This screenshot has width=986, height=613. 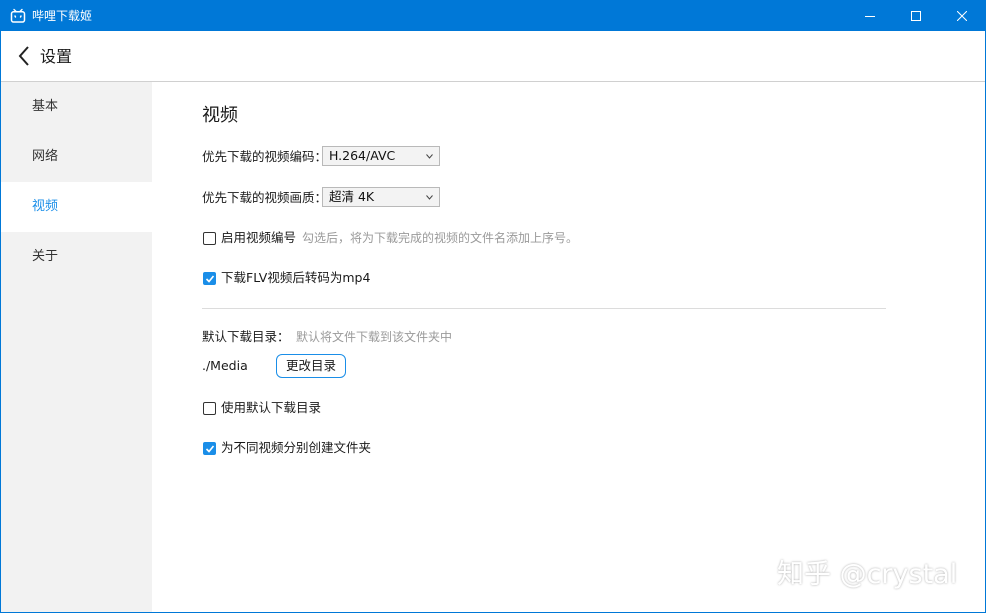 I want to click on codec-select: H.264/AVC, so click(x=381, y=156).